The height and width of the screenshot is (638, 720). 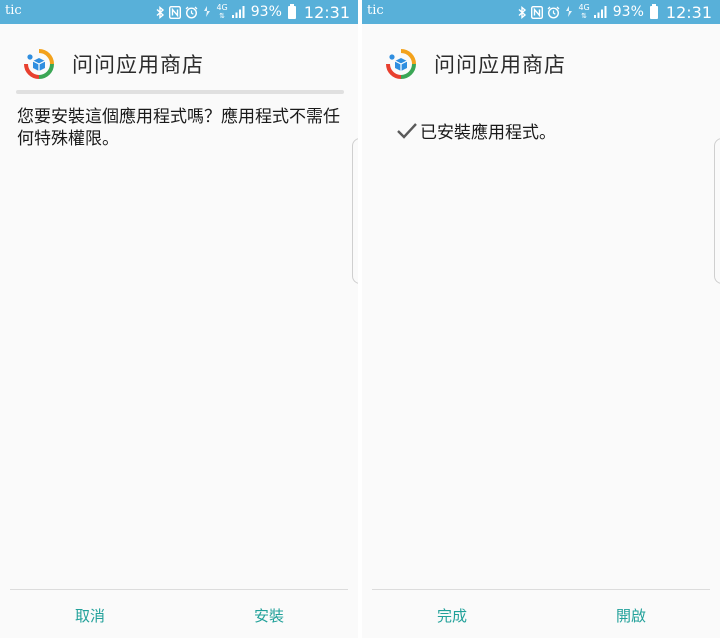 What do you see at coordinates (180, 92) in the screenshot?
I see `progress-divider` at bounding box center [180, 92].